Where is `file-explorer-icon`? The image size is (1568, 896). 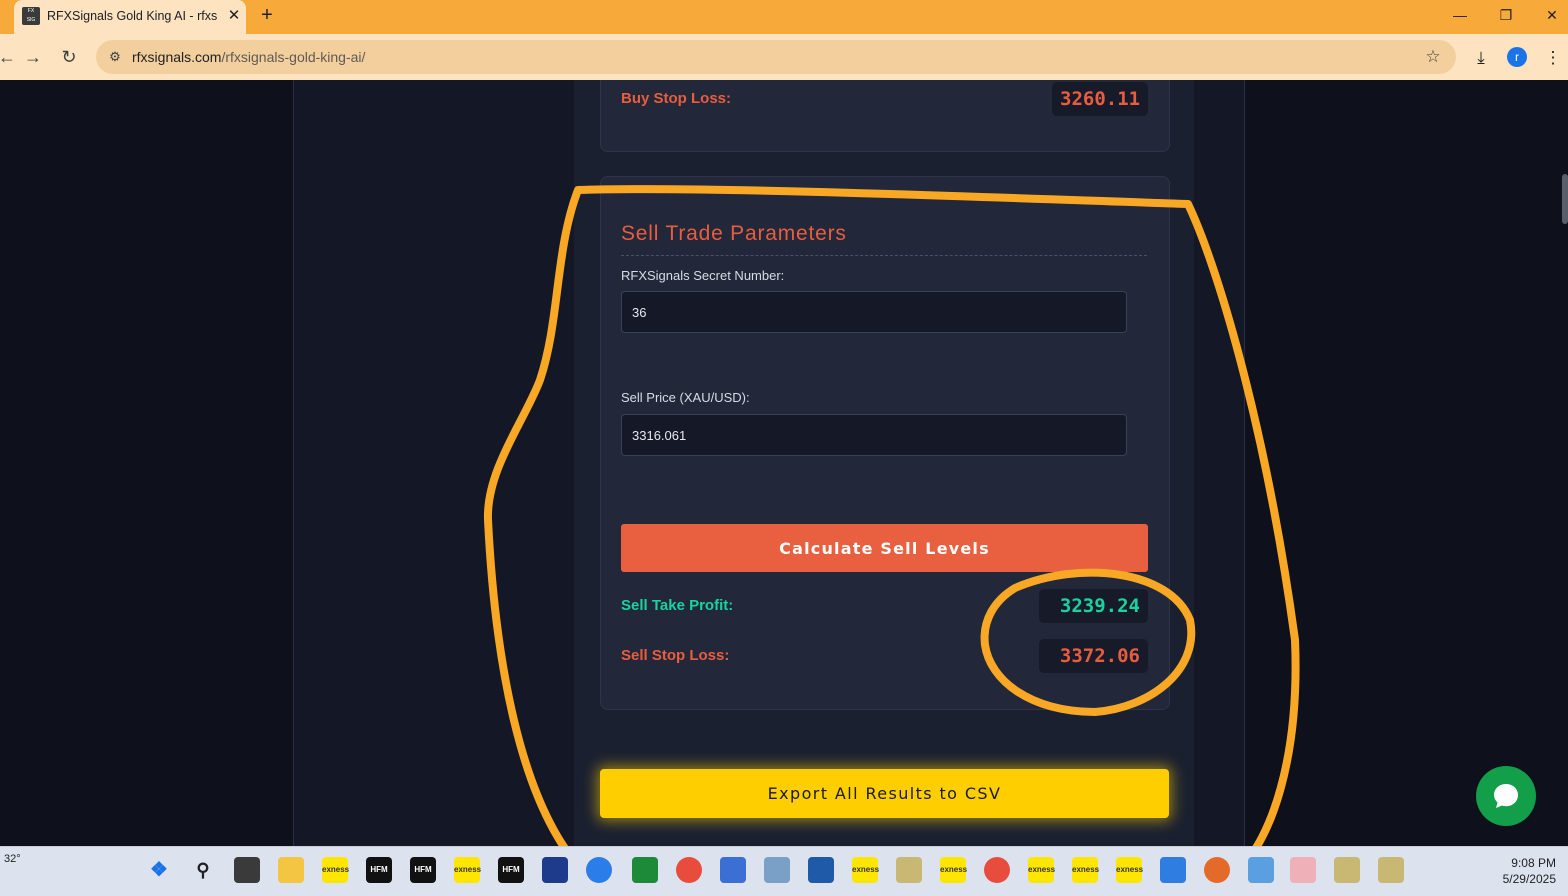 file-explorer-icon is located at coordinates (291, 870).